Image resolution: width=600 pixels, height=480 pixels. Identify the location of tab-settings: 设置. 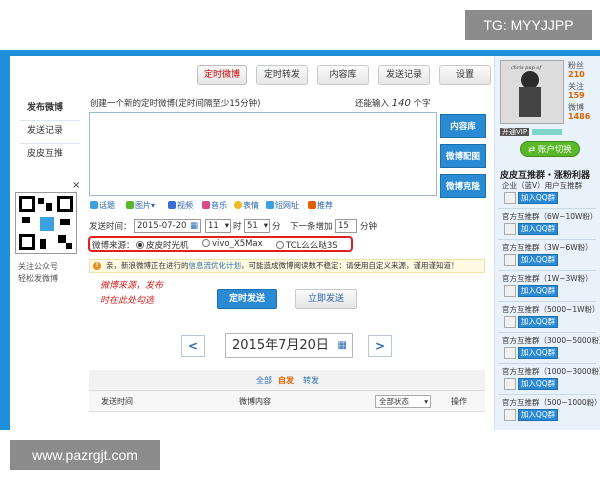
(465, 75).